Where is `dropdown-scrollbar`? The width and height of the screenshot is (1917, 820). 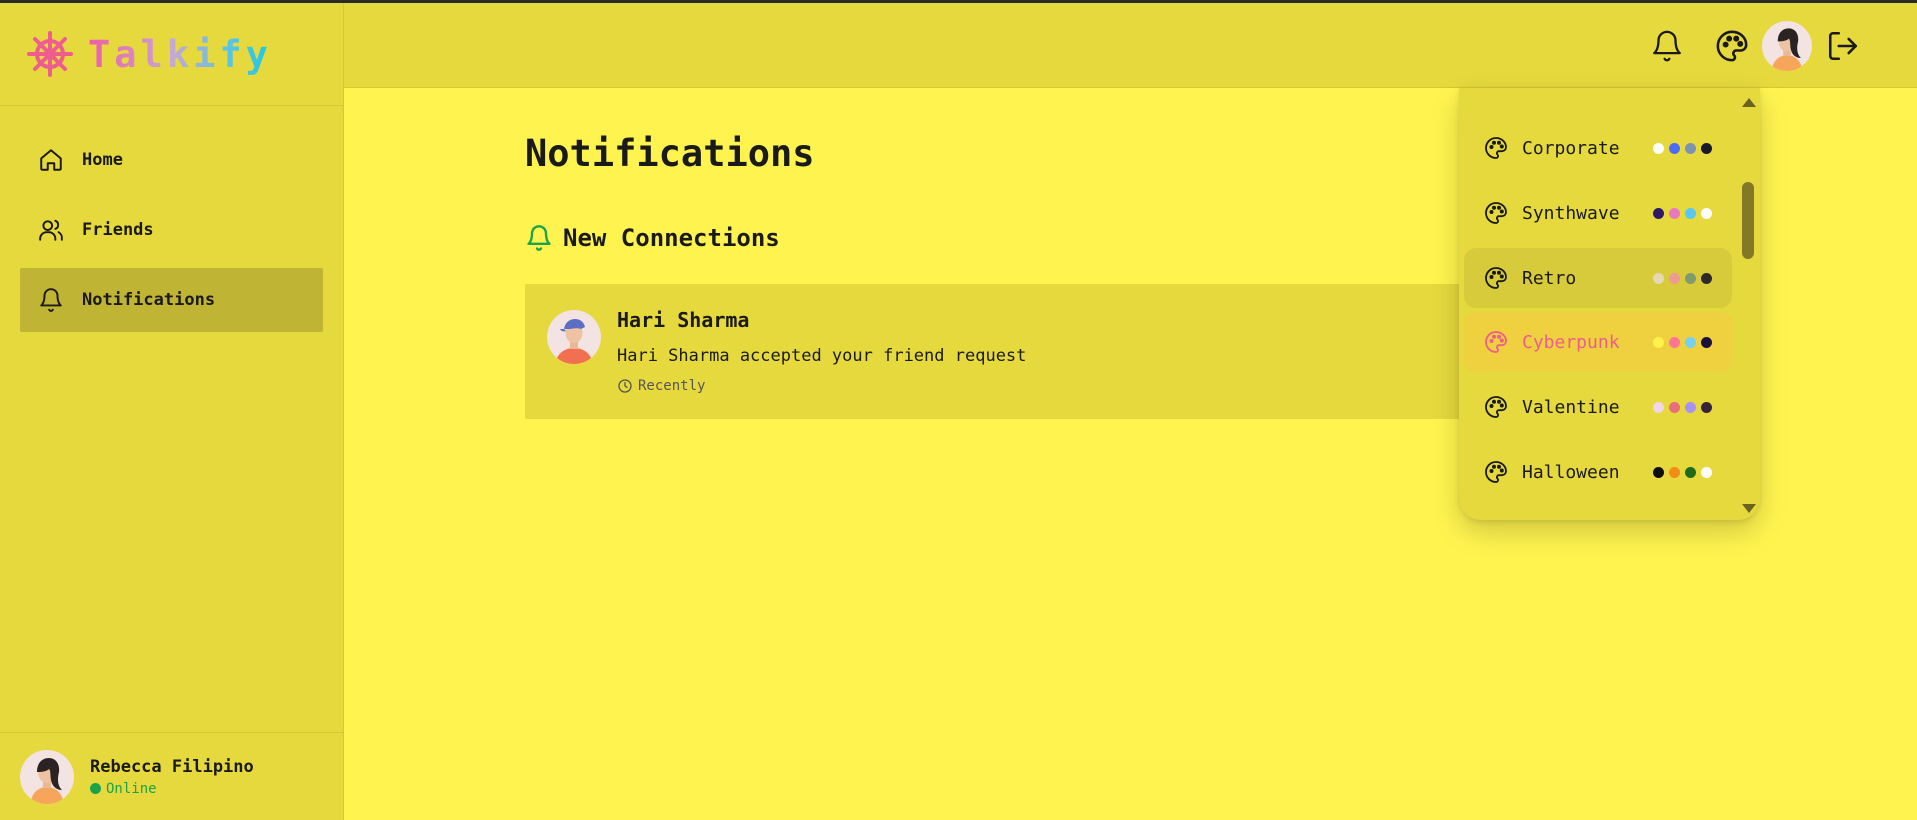 dropdown-scrollbar is located at coordinates (1749, 304).